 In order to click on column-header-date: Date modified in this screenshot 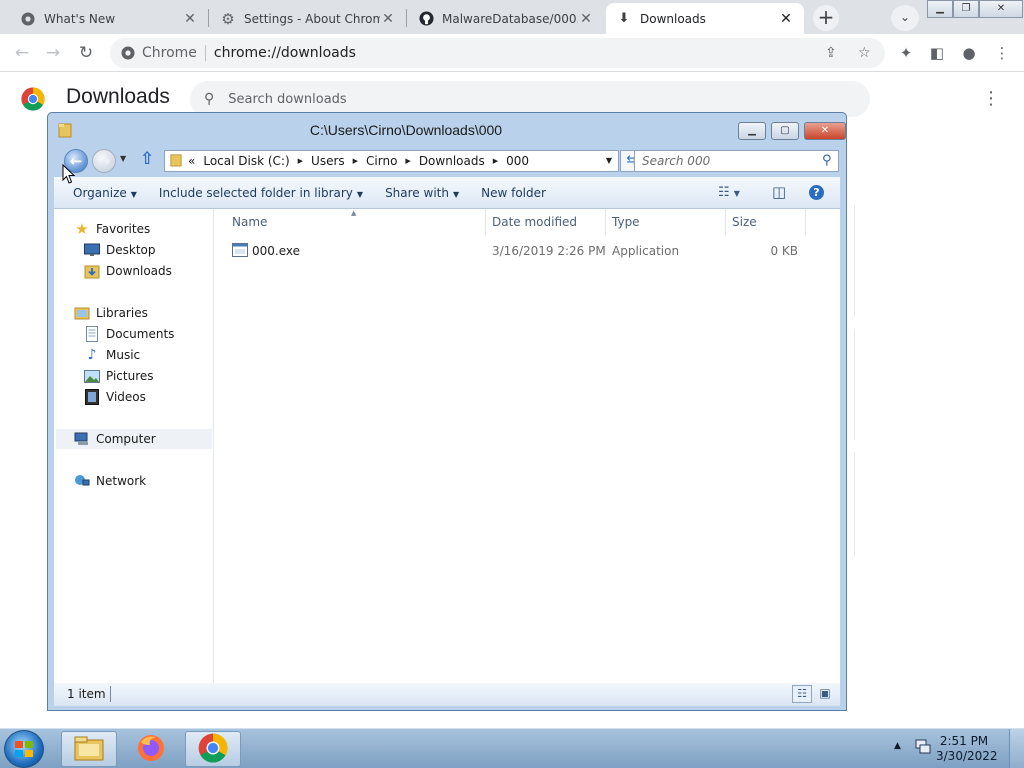, I will do `click(546, 222)`.